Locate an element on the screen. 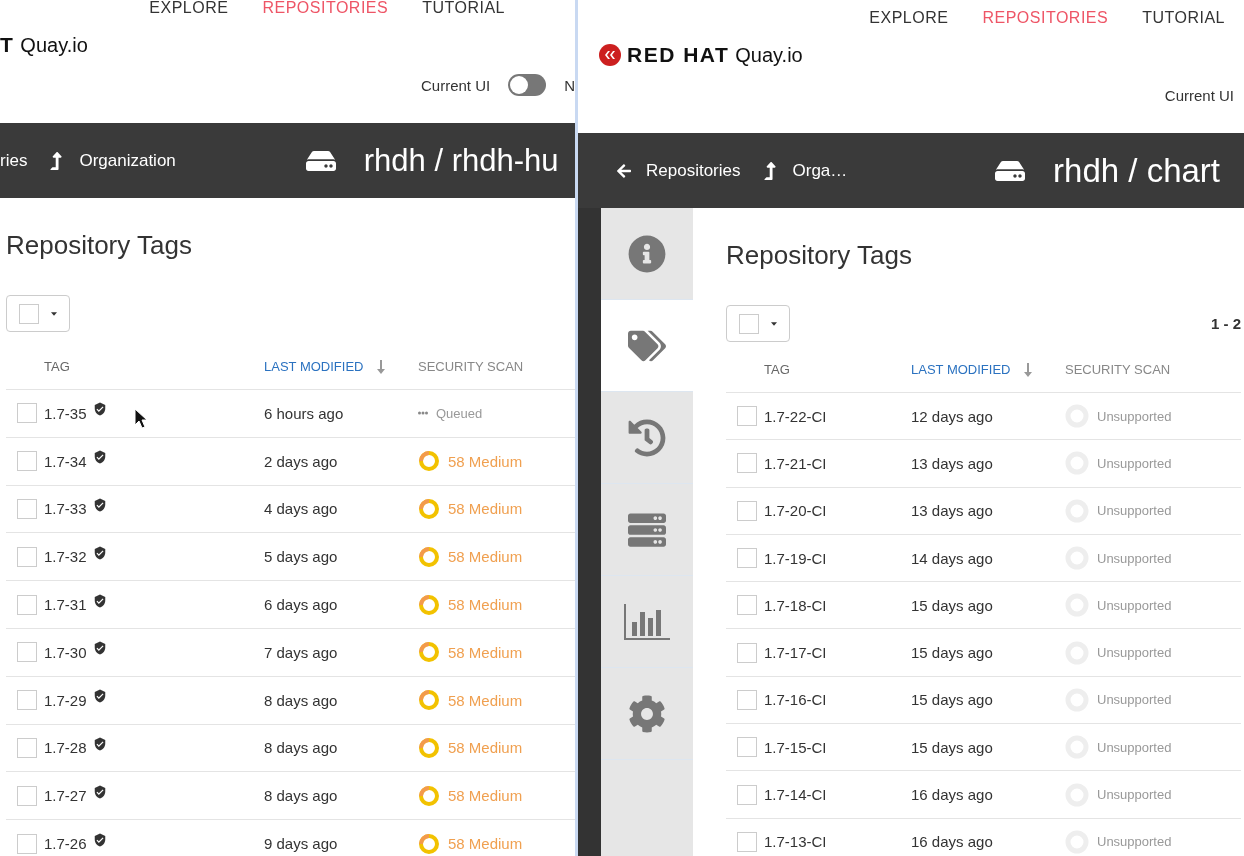 The height and width of the screenshot is (856, 1244). switch-label: N is located at coordinates (569, 85).